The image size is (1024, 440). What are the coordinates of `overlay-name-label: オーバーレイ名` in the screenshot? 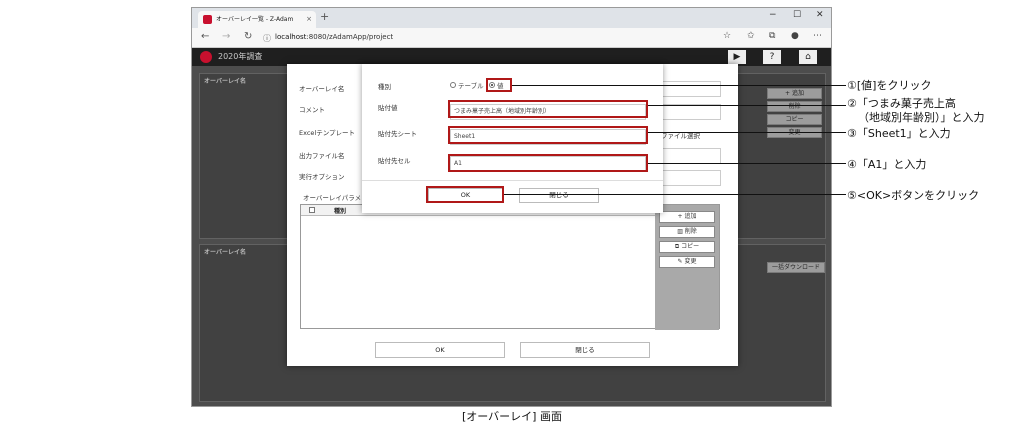 It's located at (322, 89).